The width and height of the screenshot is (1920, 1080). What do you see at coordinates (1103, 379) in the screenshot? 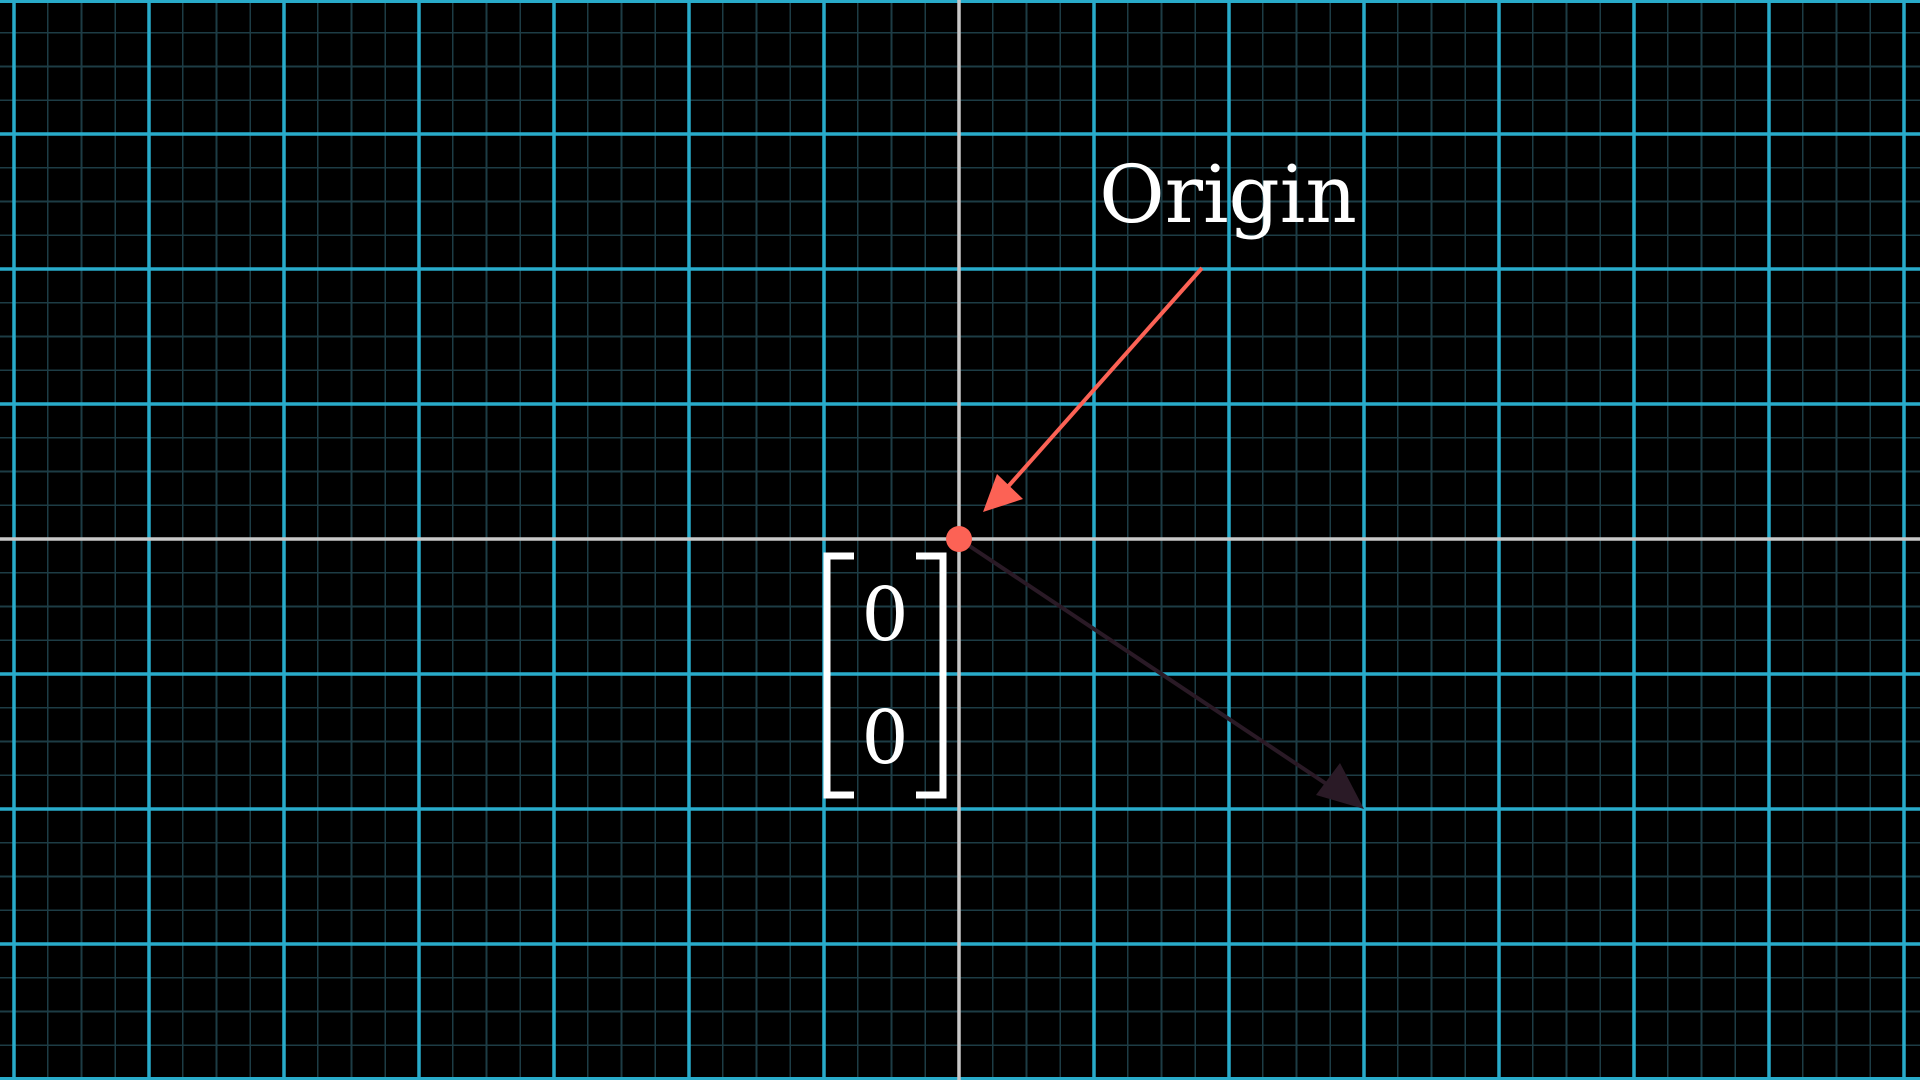
I see `annotation-arrow-line` at bounding box center [1103, 379].